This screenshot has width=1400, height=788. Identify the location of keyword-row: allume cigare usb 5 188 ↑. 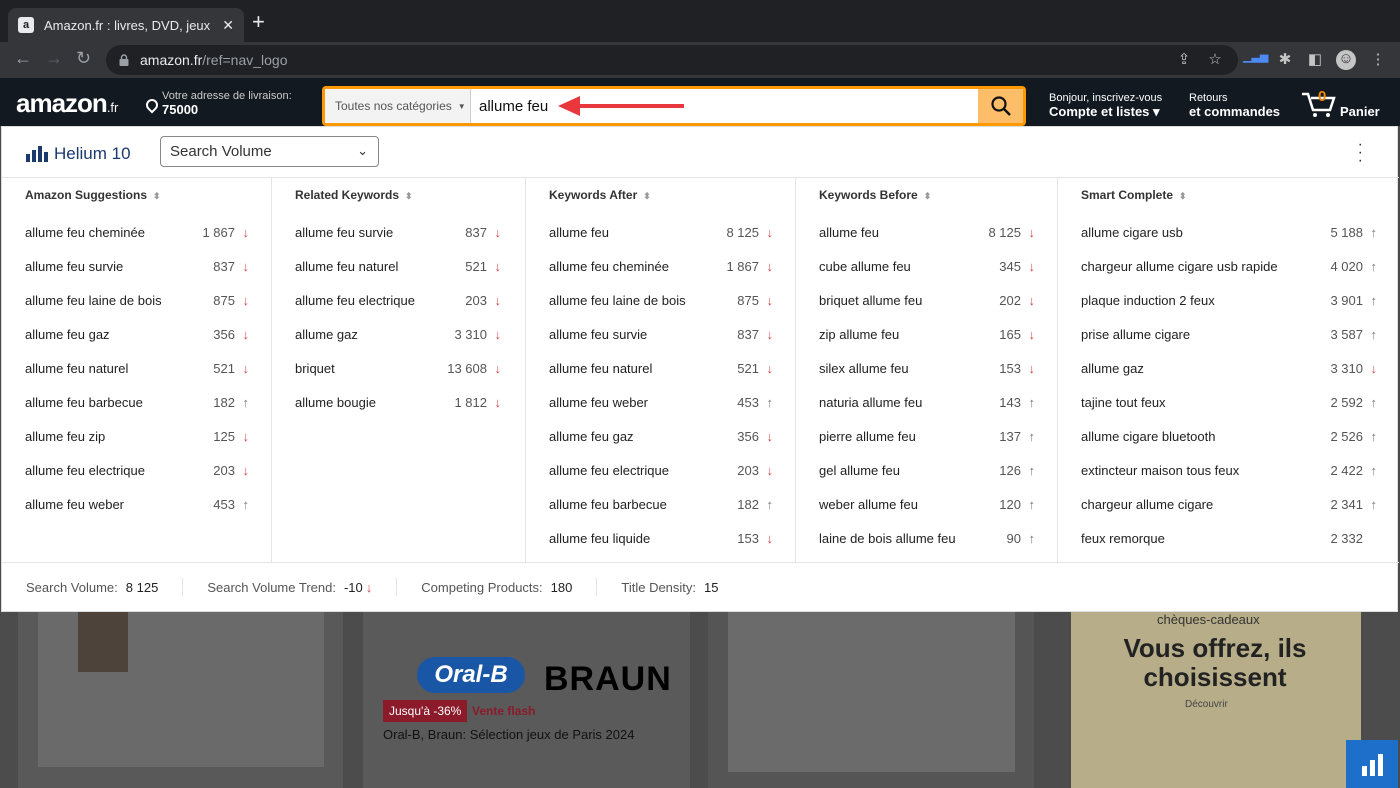
(1229, 232).